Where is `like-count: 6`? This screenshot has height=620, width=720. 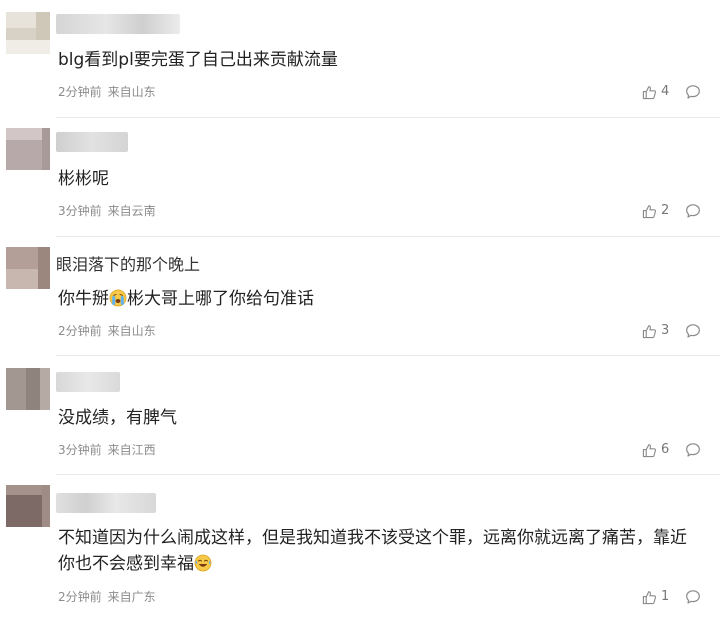 like-count: 6 is located at coordinates (665, 449).